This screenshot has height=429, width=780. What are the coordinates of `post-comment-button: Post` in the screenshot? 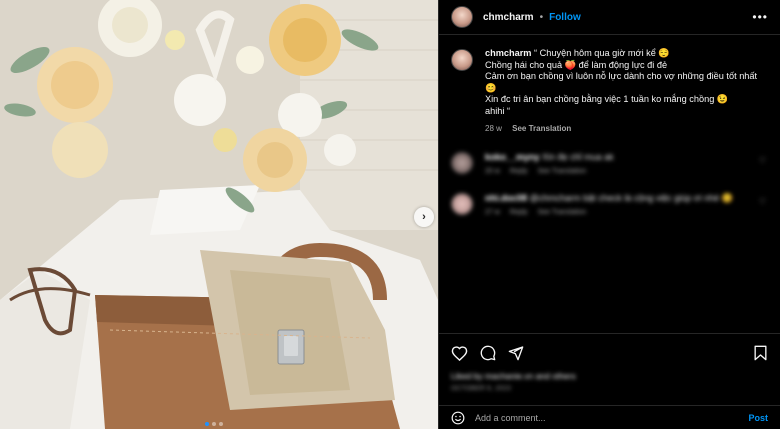 It's located at (758, 418).